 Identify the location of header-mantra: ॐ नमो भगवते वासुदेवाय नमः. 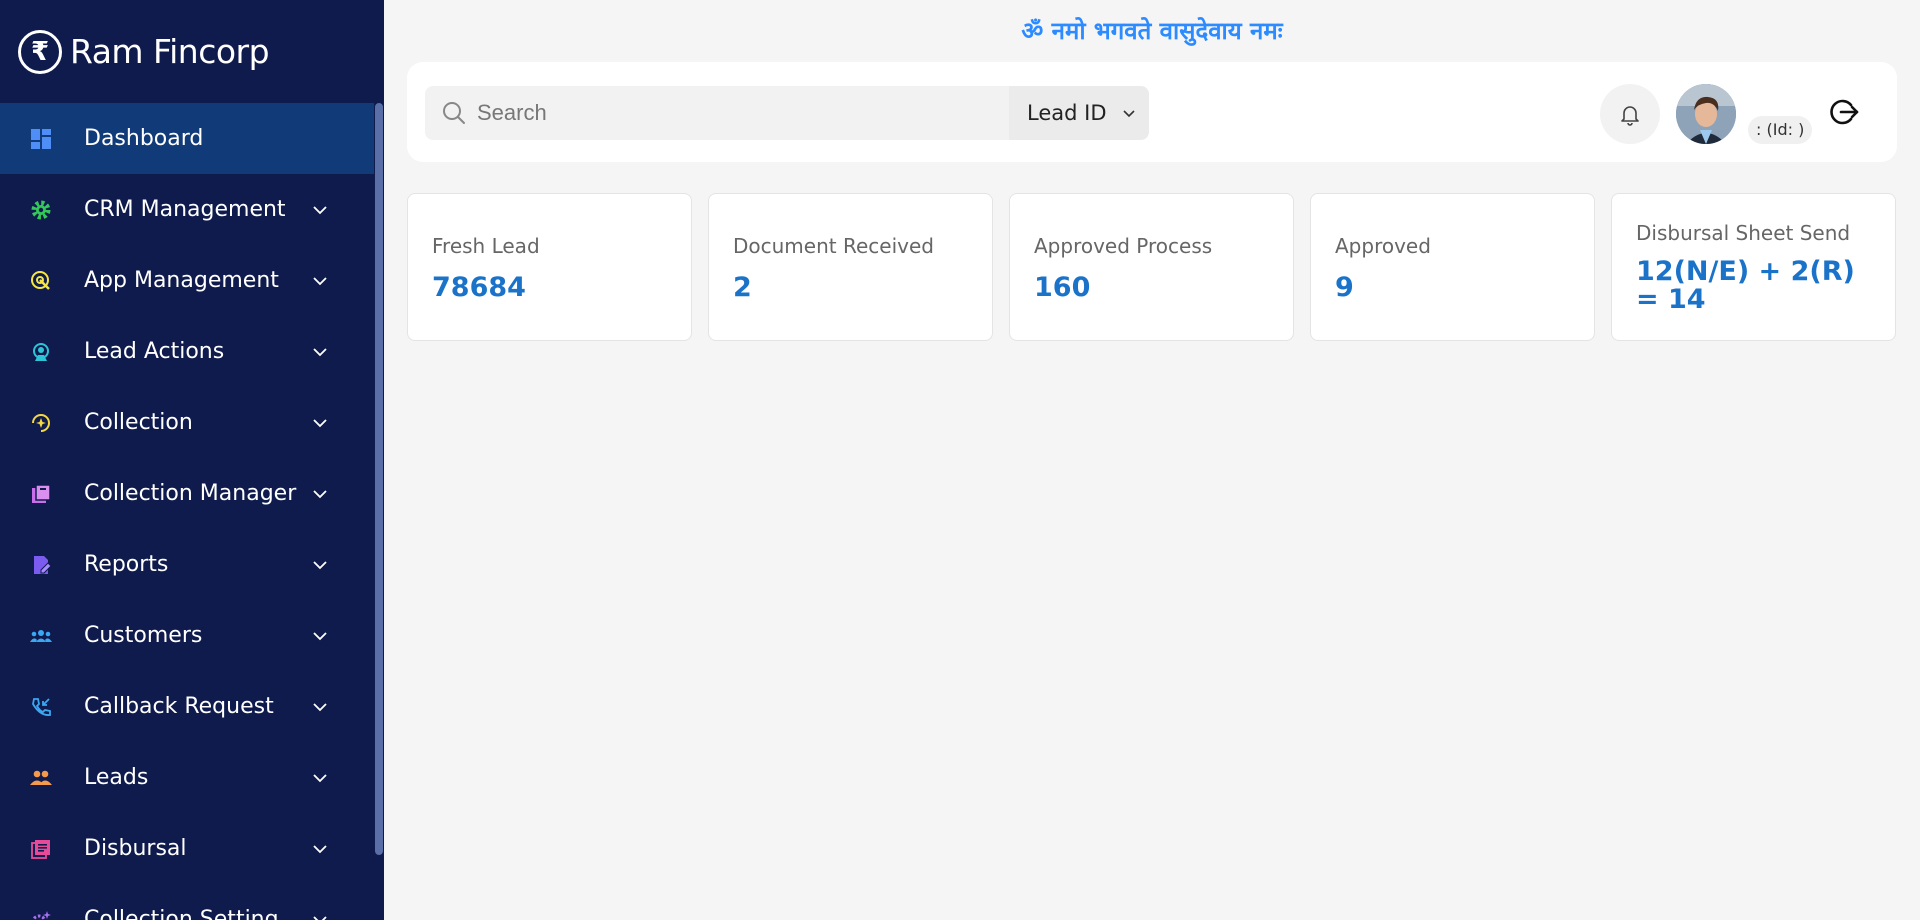
(1152, 31).